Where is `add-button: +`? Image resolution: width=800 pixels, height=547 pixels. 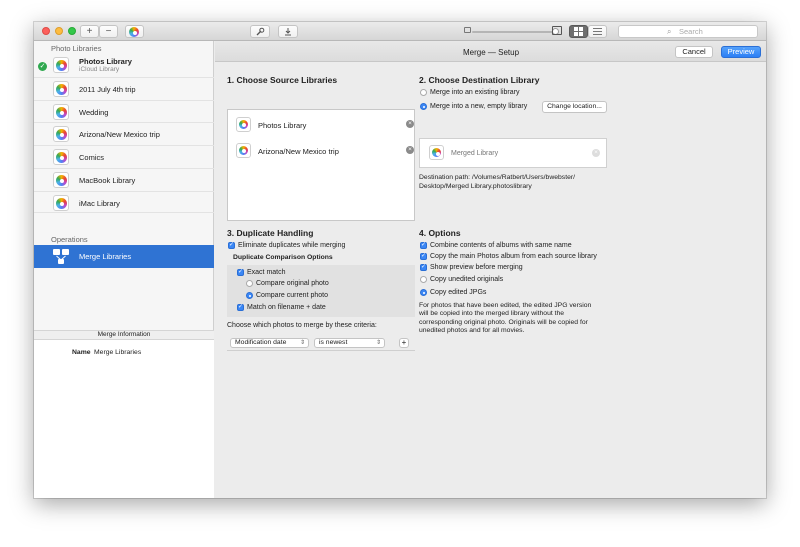 add-button: + is located at coordinates (89, 31).